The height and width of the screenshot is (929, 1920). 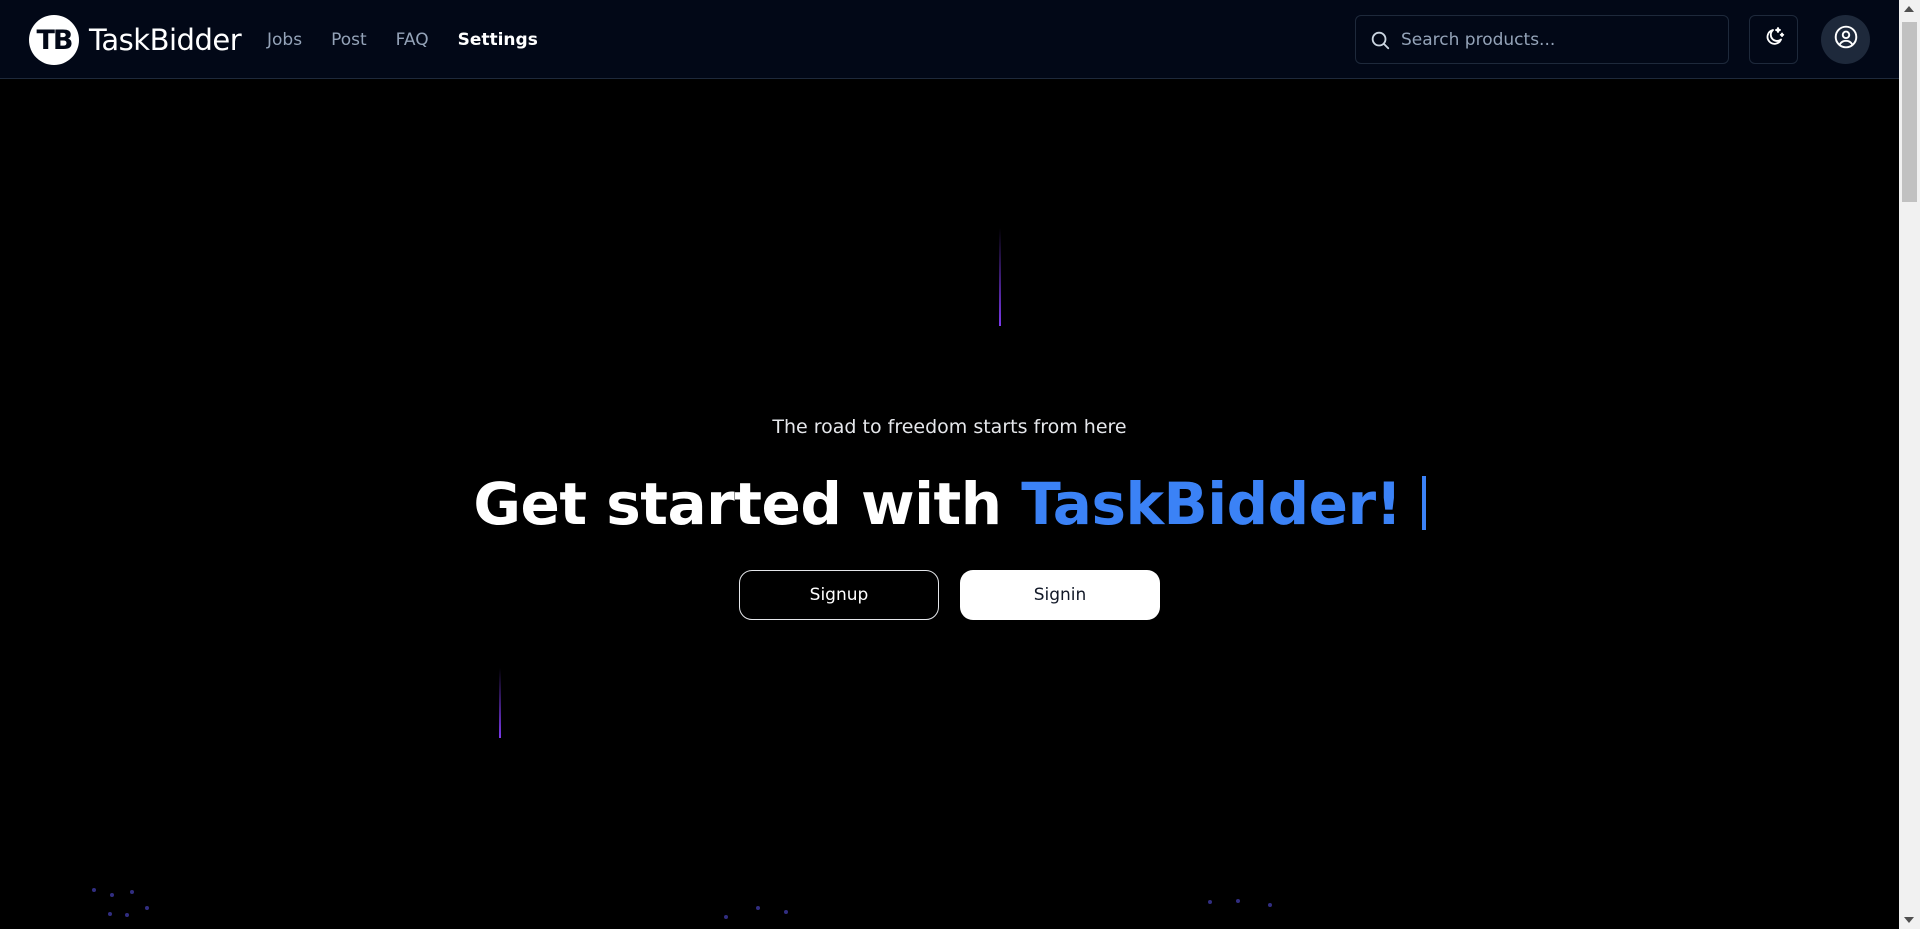 I want to click on moon-stars-icon, so click(x=1774, y=39).